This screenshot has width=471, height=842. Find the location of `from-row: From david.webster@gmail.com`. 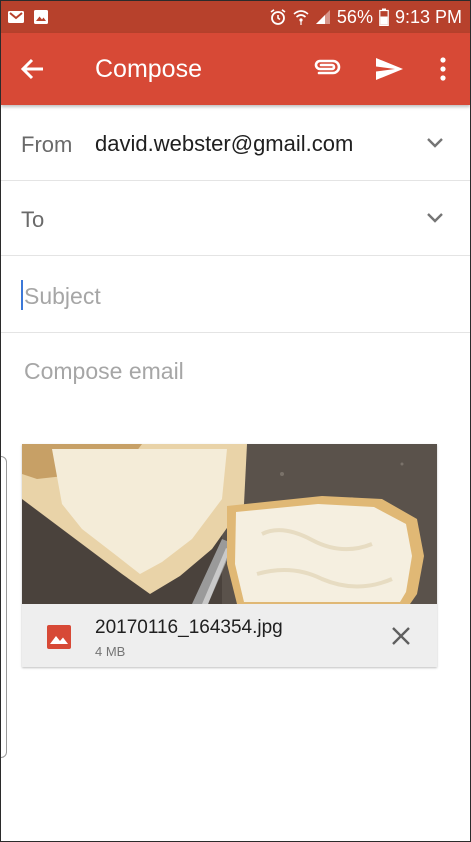

from-row: From david.webster@gmail.com is located at coordinates (235, 143).